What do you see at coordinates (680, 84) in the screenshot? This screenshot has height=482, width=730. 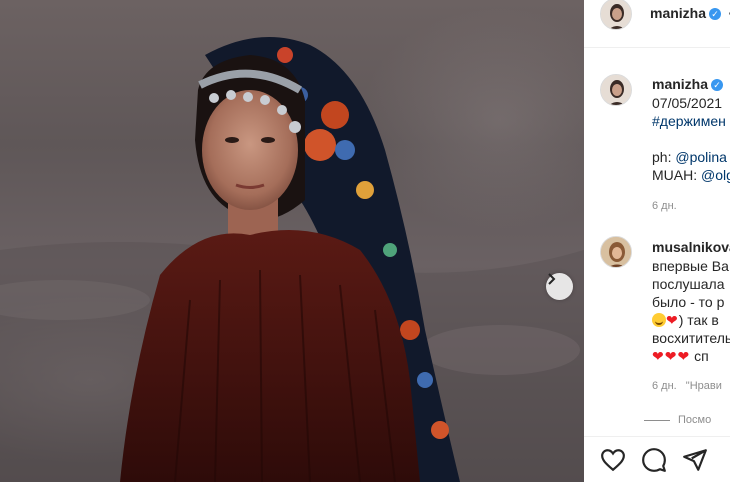 I see `caption-username-text: manizha` at bounding box center [680, 84].